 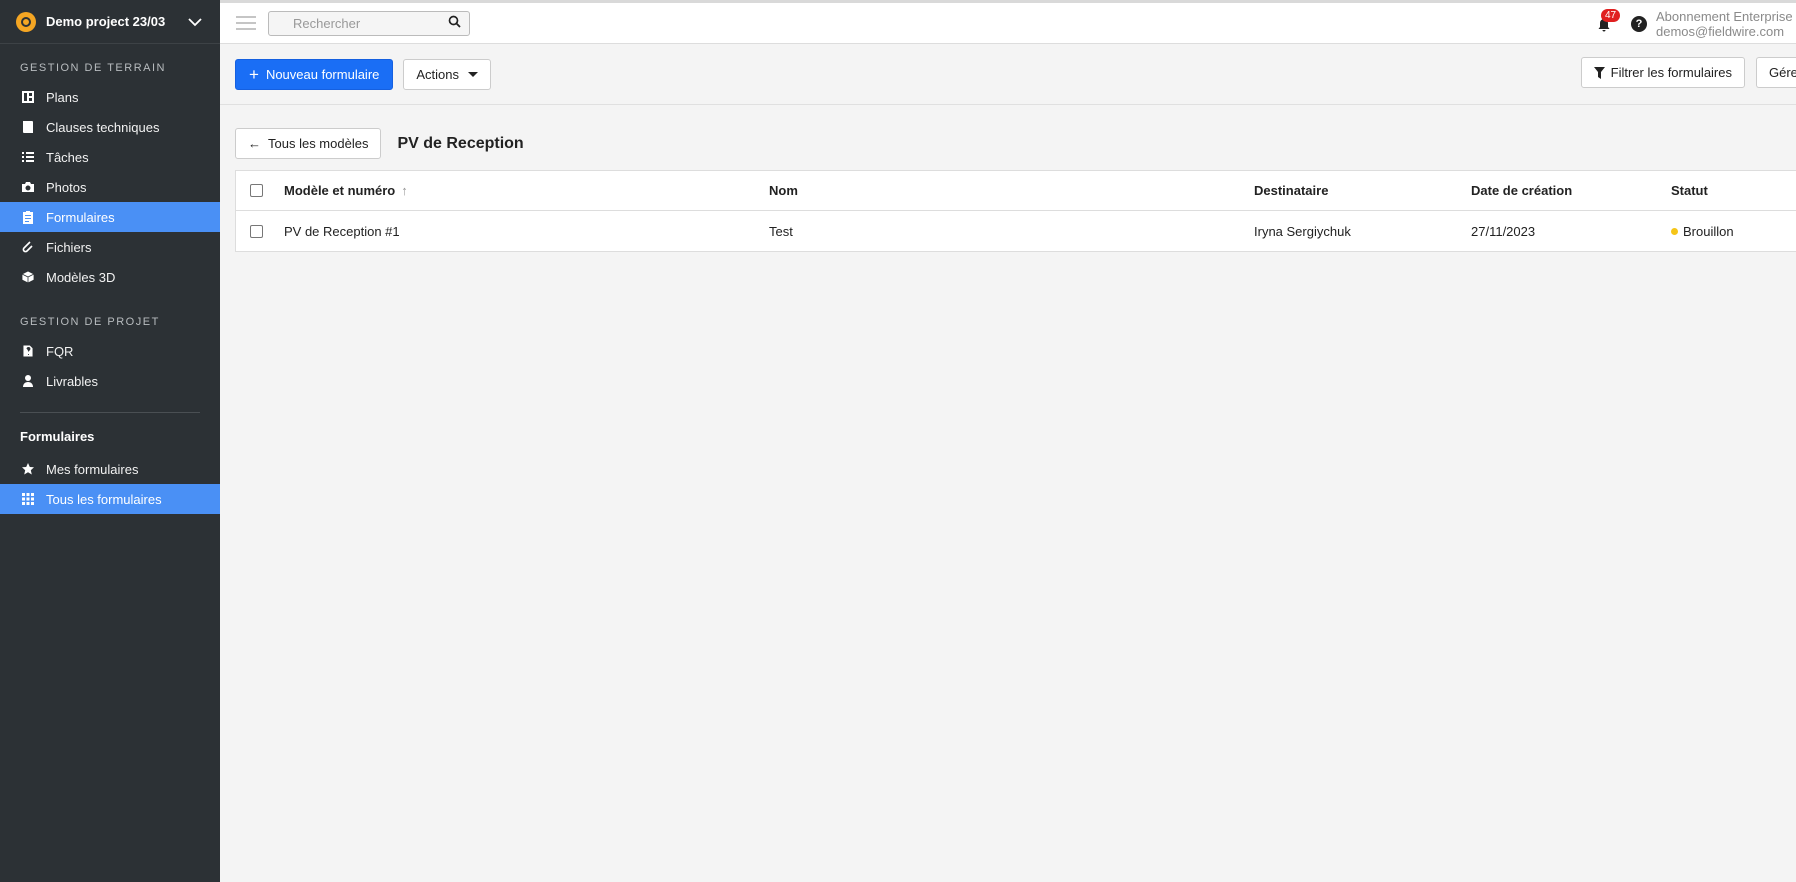 I want to click on back-to-templates-button: ← Tous les modèles, so click(x=308, y=143).